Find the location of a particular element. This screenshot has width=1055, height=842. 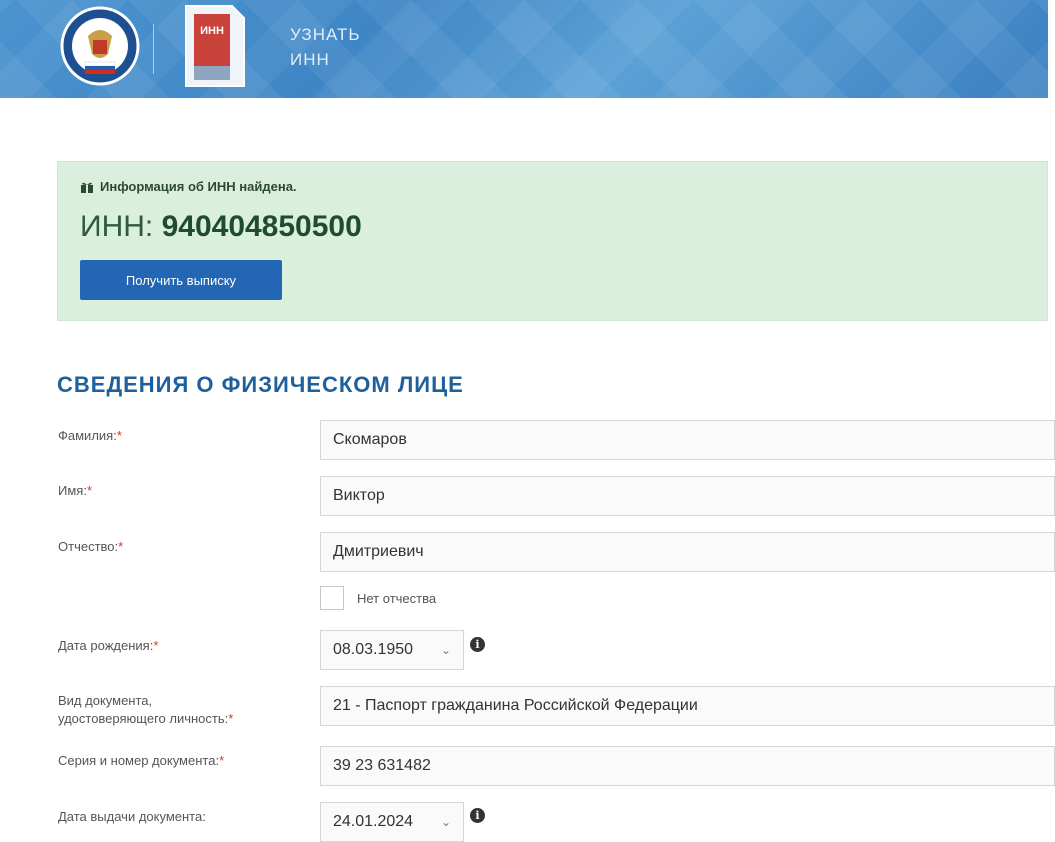

doc-number-field: 39 23 631482 is located at coordinates (687, 766).